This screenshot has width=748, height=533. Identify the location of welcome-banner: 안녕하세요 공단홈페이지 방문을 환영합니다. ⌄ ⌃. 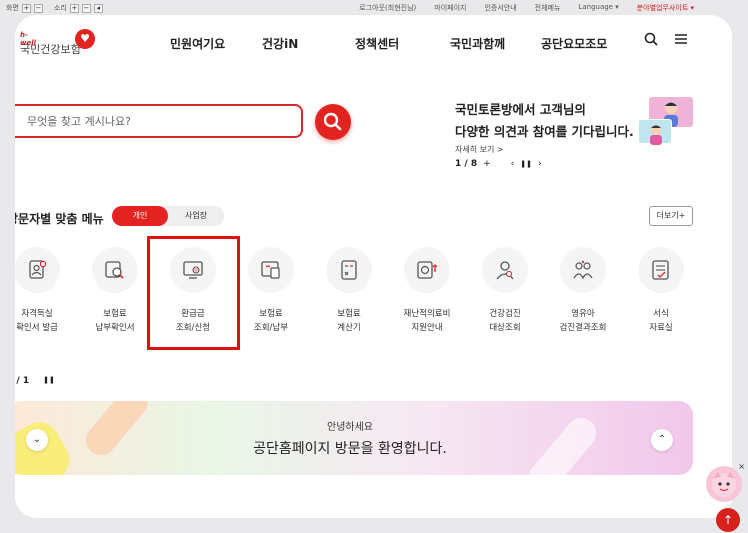
(354, 438).